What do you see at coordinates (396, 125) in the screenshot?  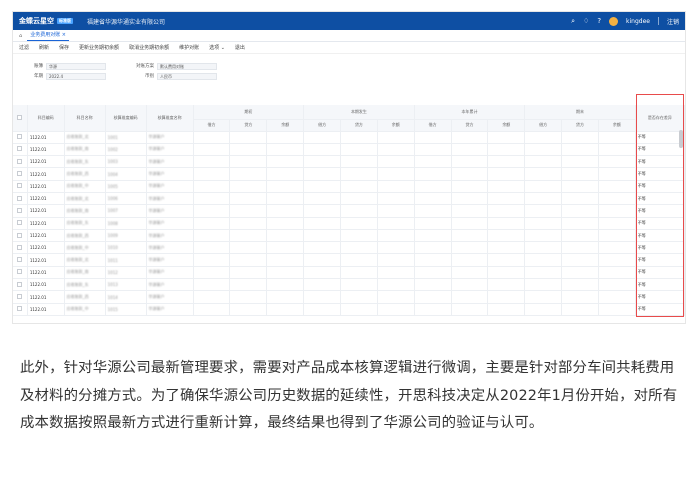 I see `col-period-balance: 余额` at bounding box center [396, 125].